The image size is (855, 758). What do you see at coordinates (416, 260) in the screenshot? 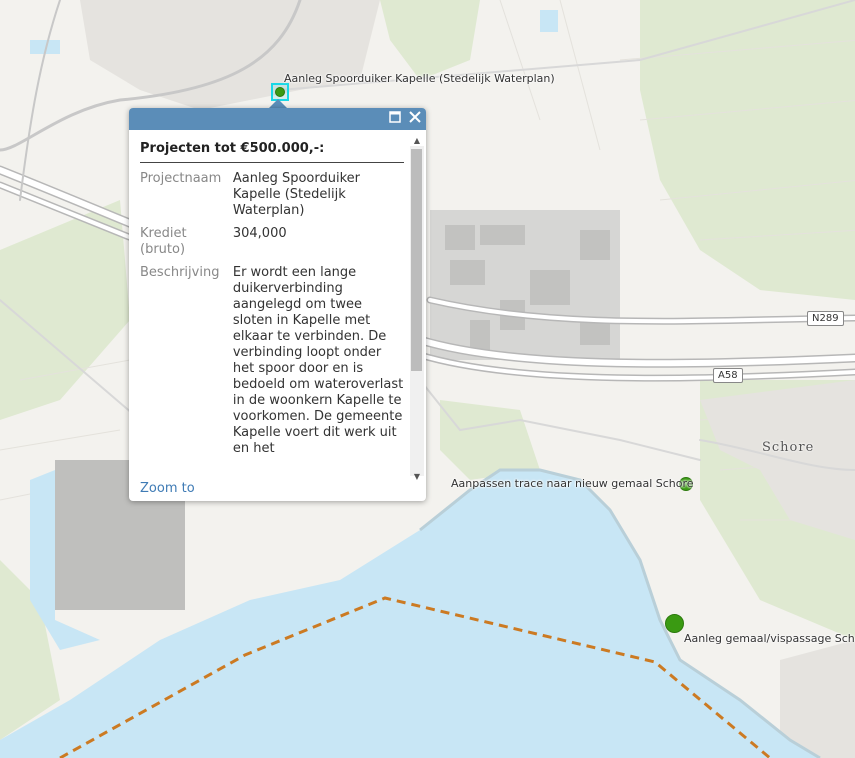
I see `scrollbar-thumb` at bounding box center [416, 260].